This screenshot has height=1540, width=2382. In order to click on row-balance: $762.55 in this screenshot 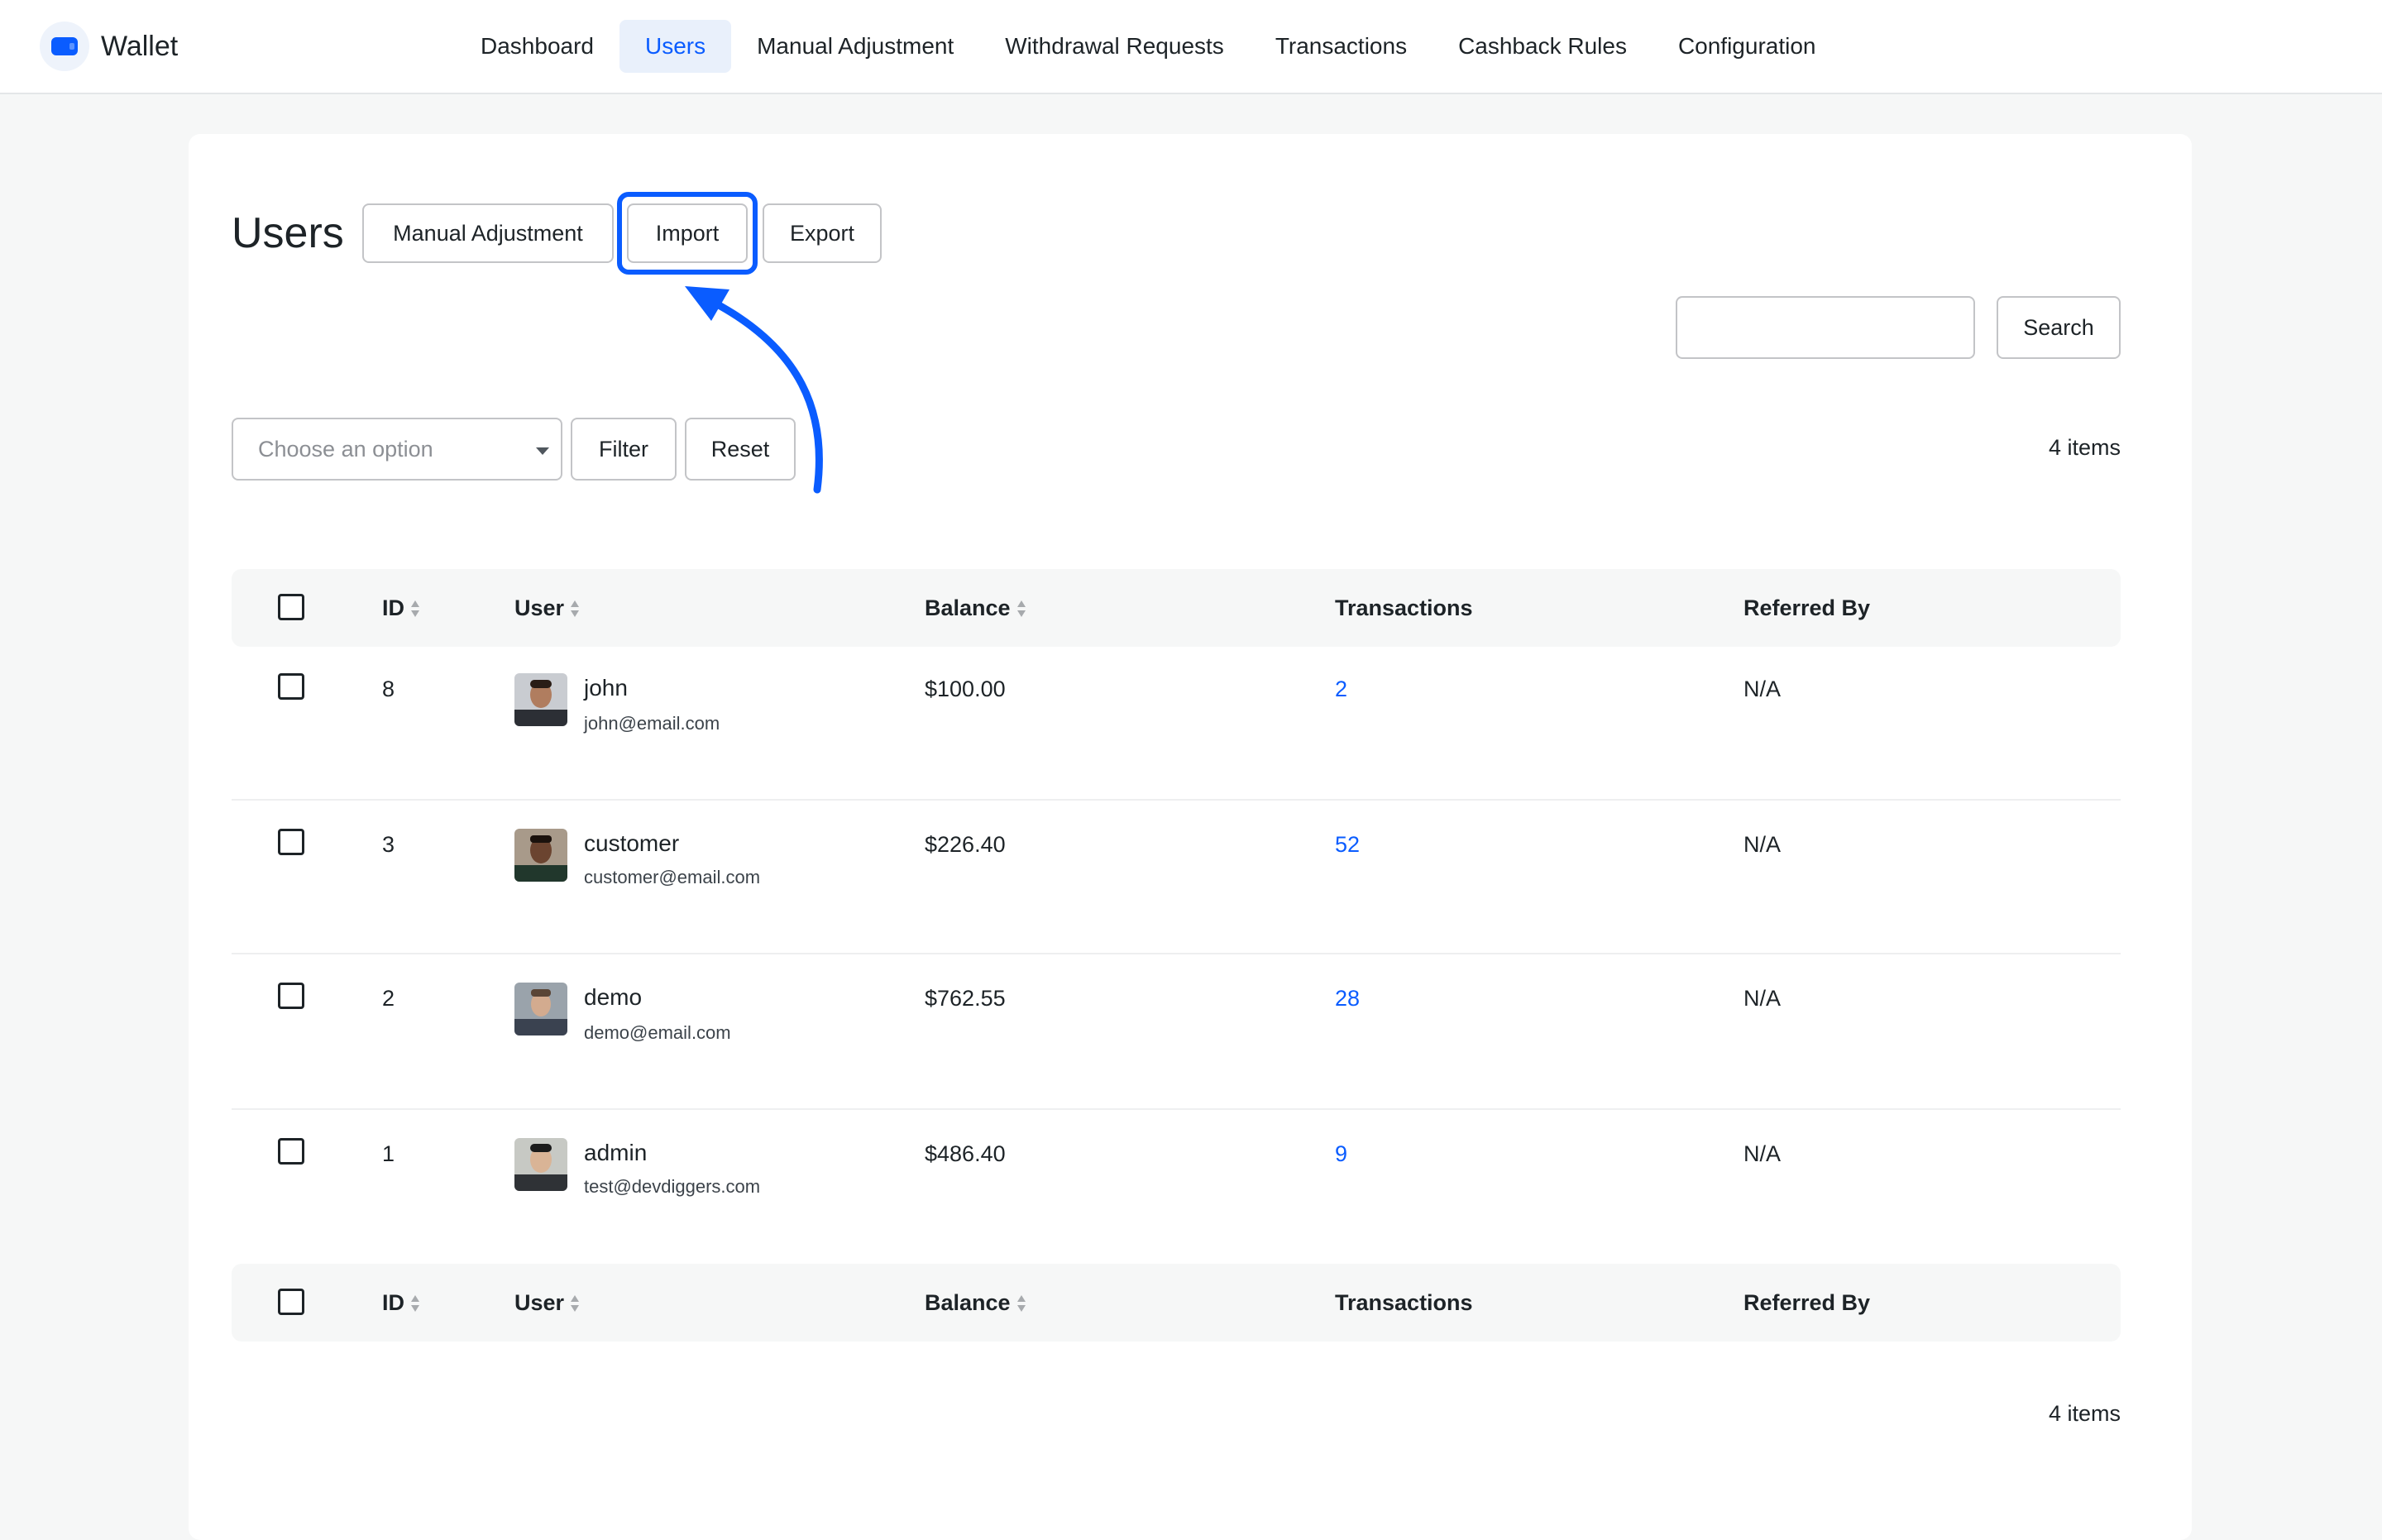, I will do `click(965, 998)`.